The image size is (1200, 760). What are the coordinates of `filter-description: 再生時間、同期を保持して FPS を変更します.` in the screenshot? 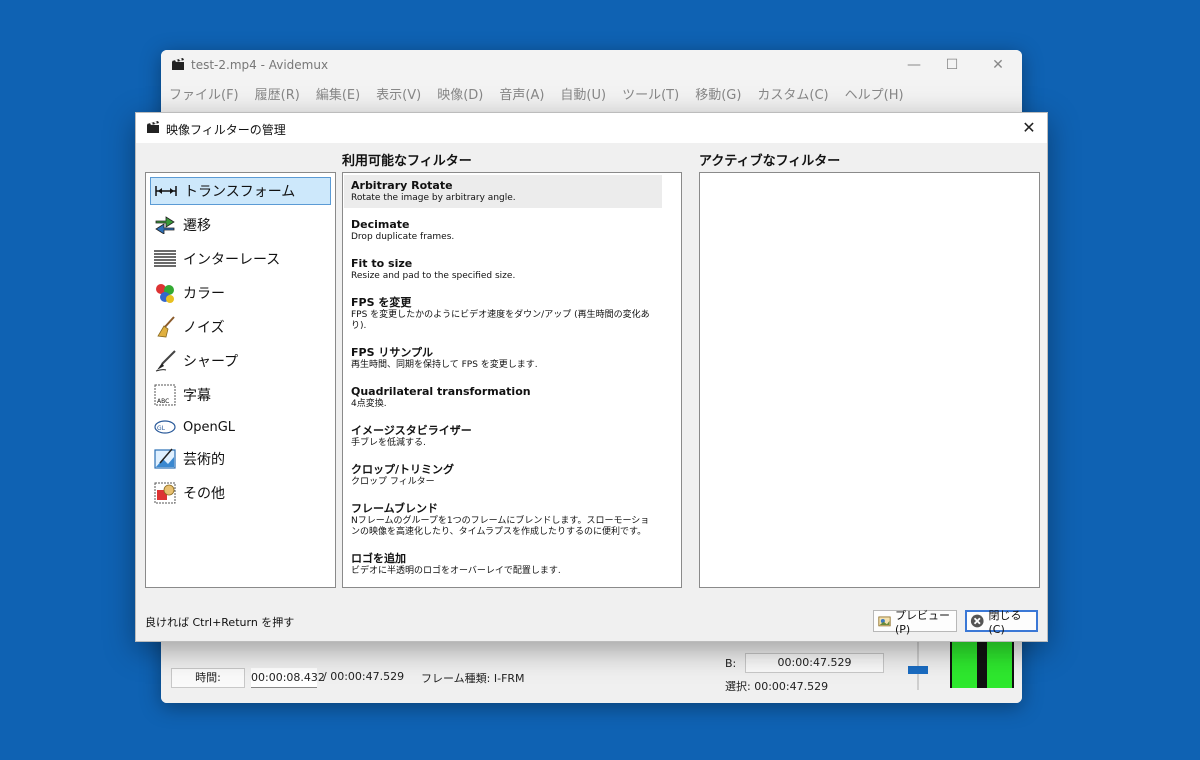 It's located at (444, 365).